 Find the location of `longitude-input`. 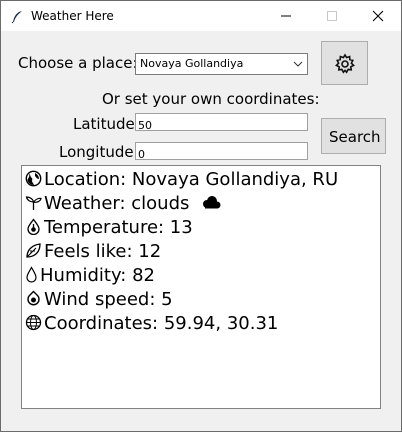

longitude-input is located at coordinates (221, 154).